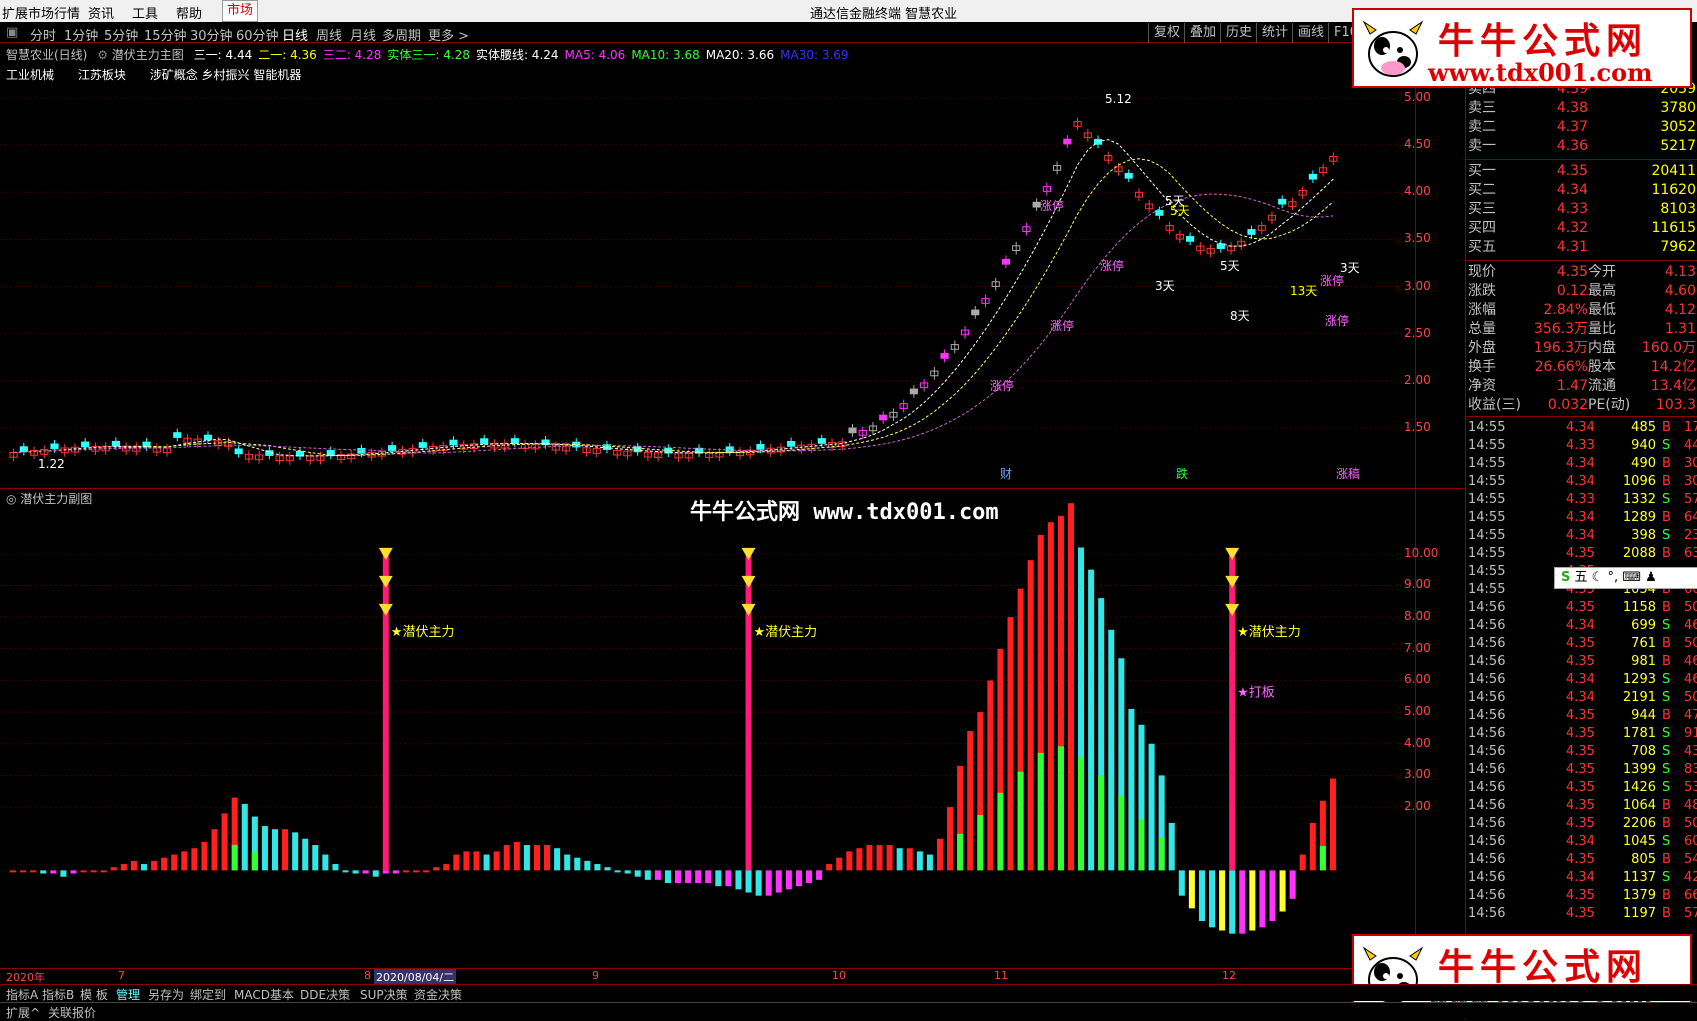 The height and width of the screenshot is (1021, 1697). What do you see at coordinates (72, 1012) in the screenshot?
I see `related-quote-button: 关联报价` at bounding box center [72, 1012].